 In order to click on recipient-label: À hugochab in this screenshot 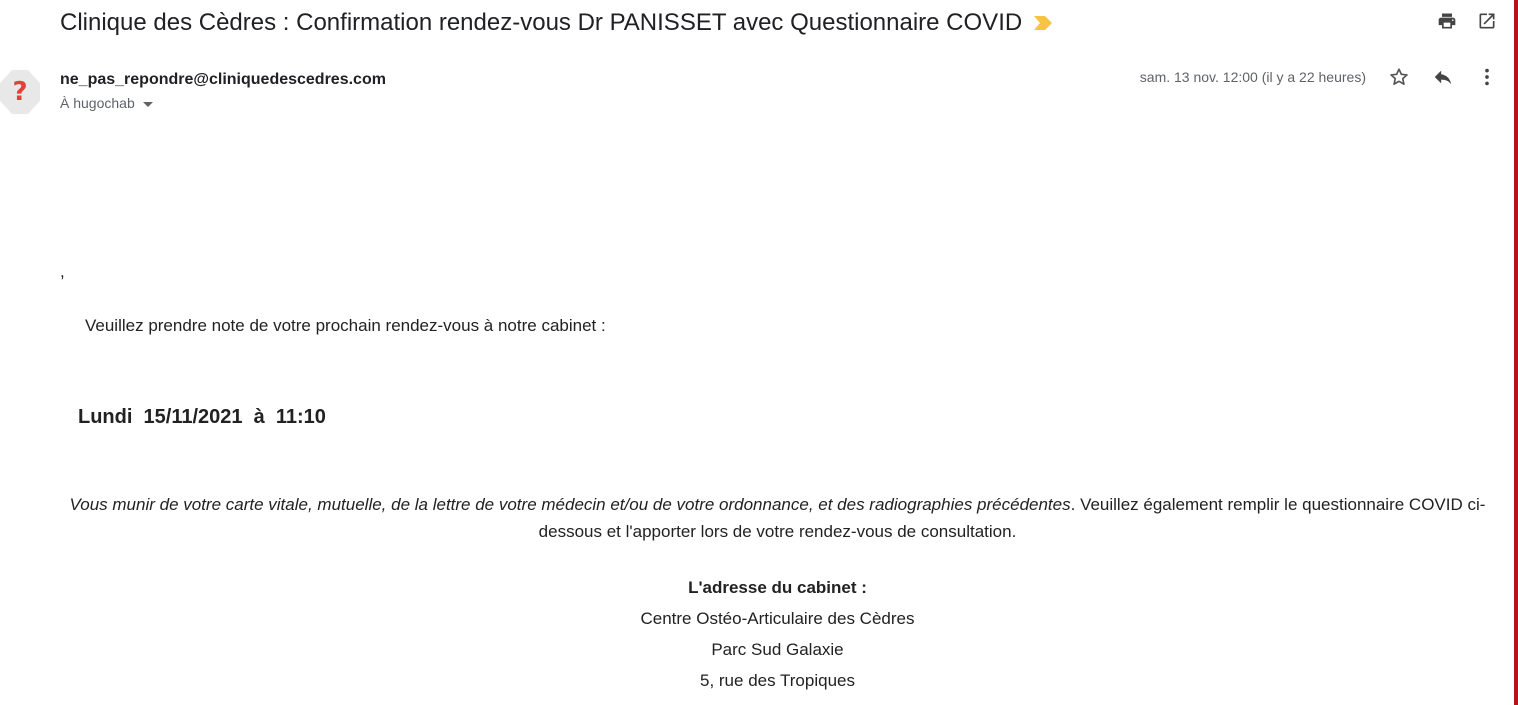, I will do `click(97, 103)`.